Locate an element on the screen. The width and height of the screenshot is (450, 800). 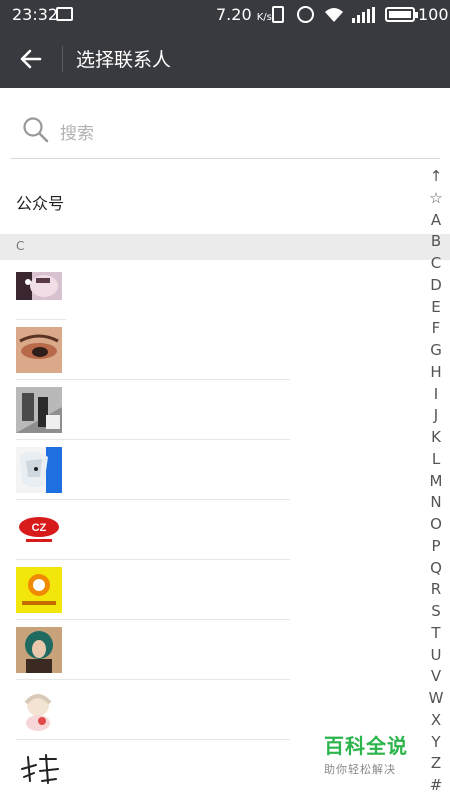
search-icon is located at coordinates (36, 130).